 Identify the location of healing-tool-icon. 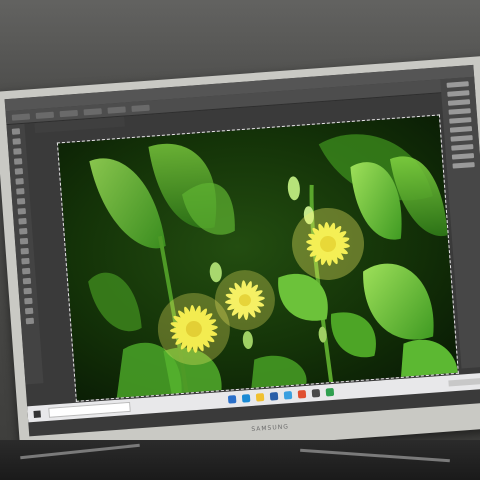
(20, 191).